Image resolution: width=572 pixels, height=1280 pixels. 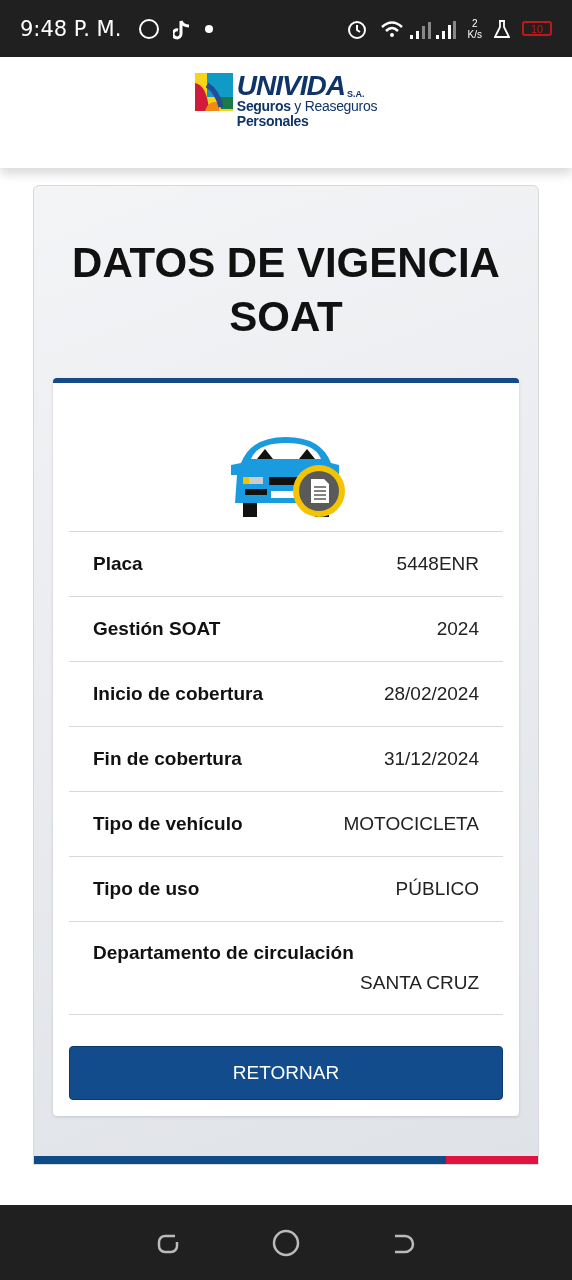 I want to click on field-label: Gestión SOAT, so click(x=157, y=629).